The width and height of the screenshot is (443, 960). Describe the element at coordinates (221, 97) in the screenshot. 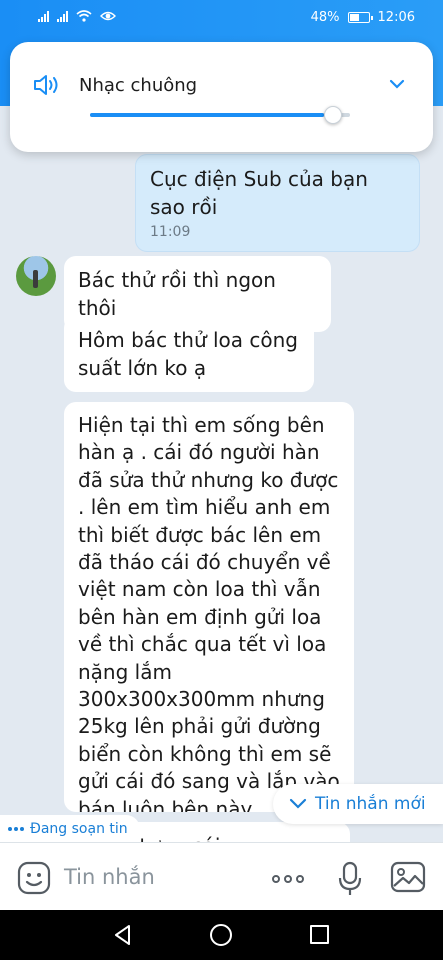

I see `volume-panel: Nhạc chuông` at that location.